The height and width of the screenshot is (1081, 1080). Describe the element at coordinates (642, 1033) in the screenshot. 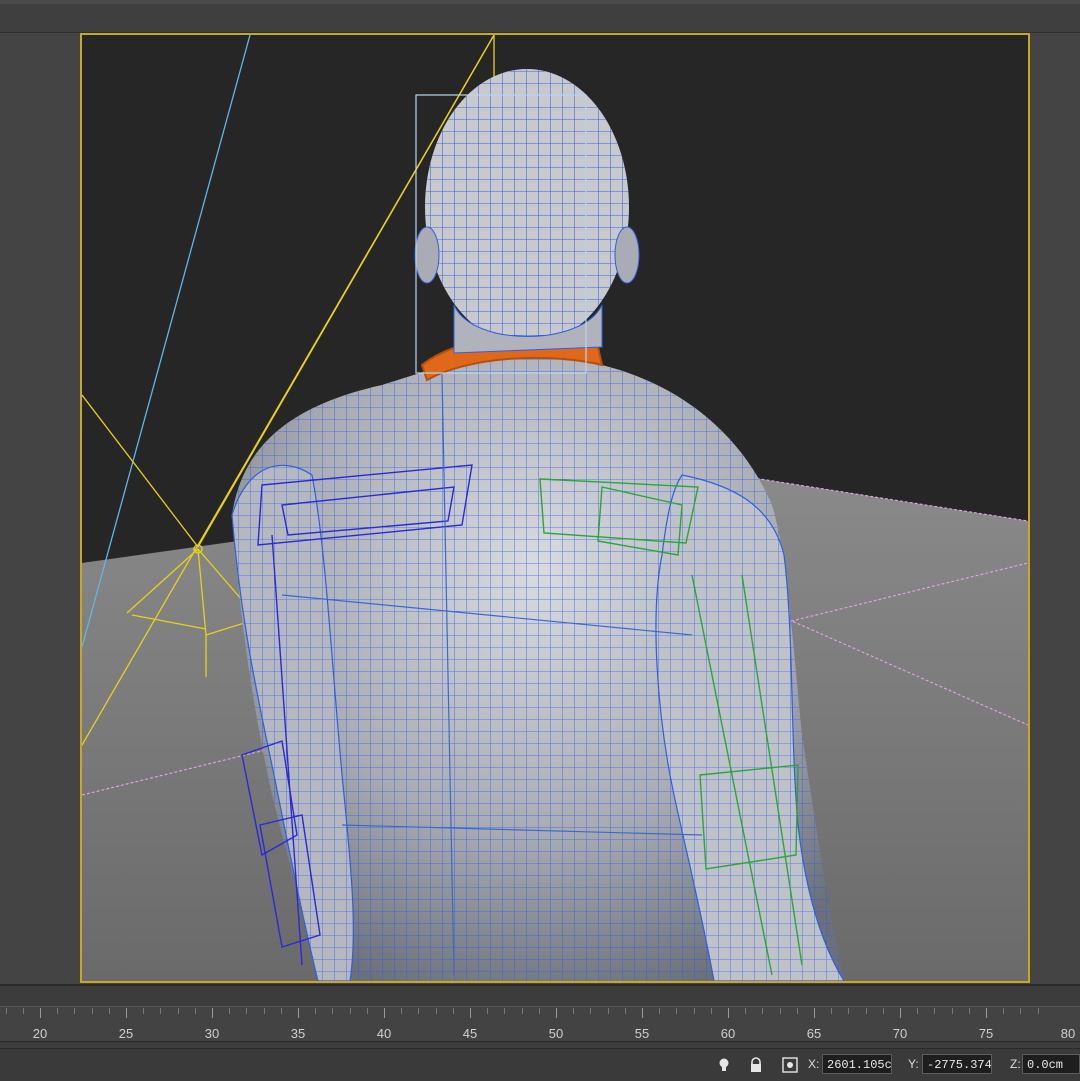

I see `tick-label-55: 55` at that location.